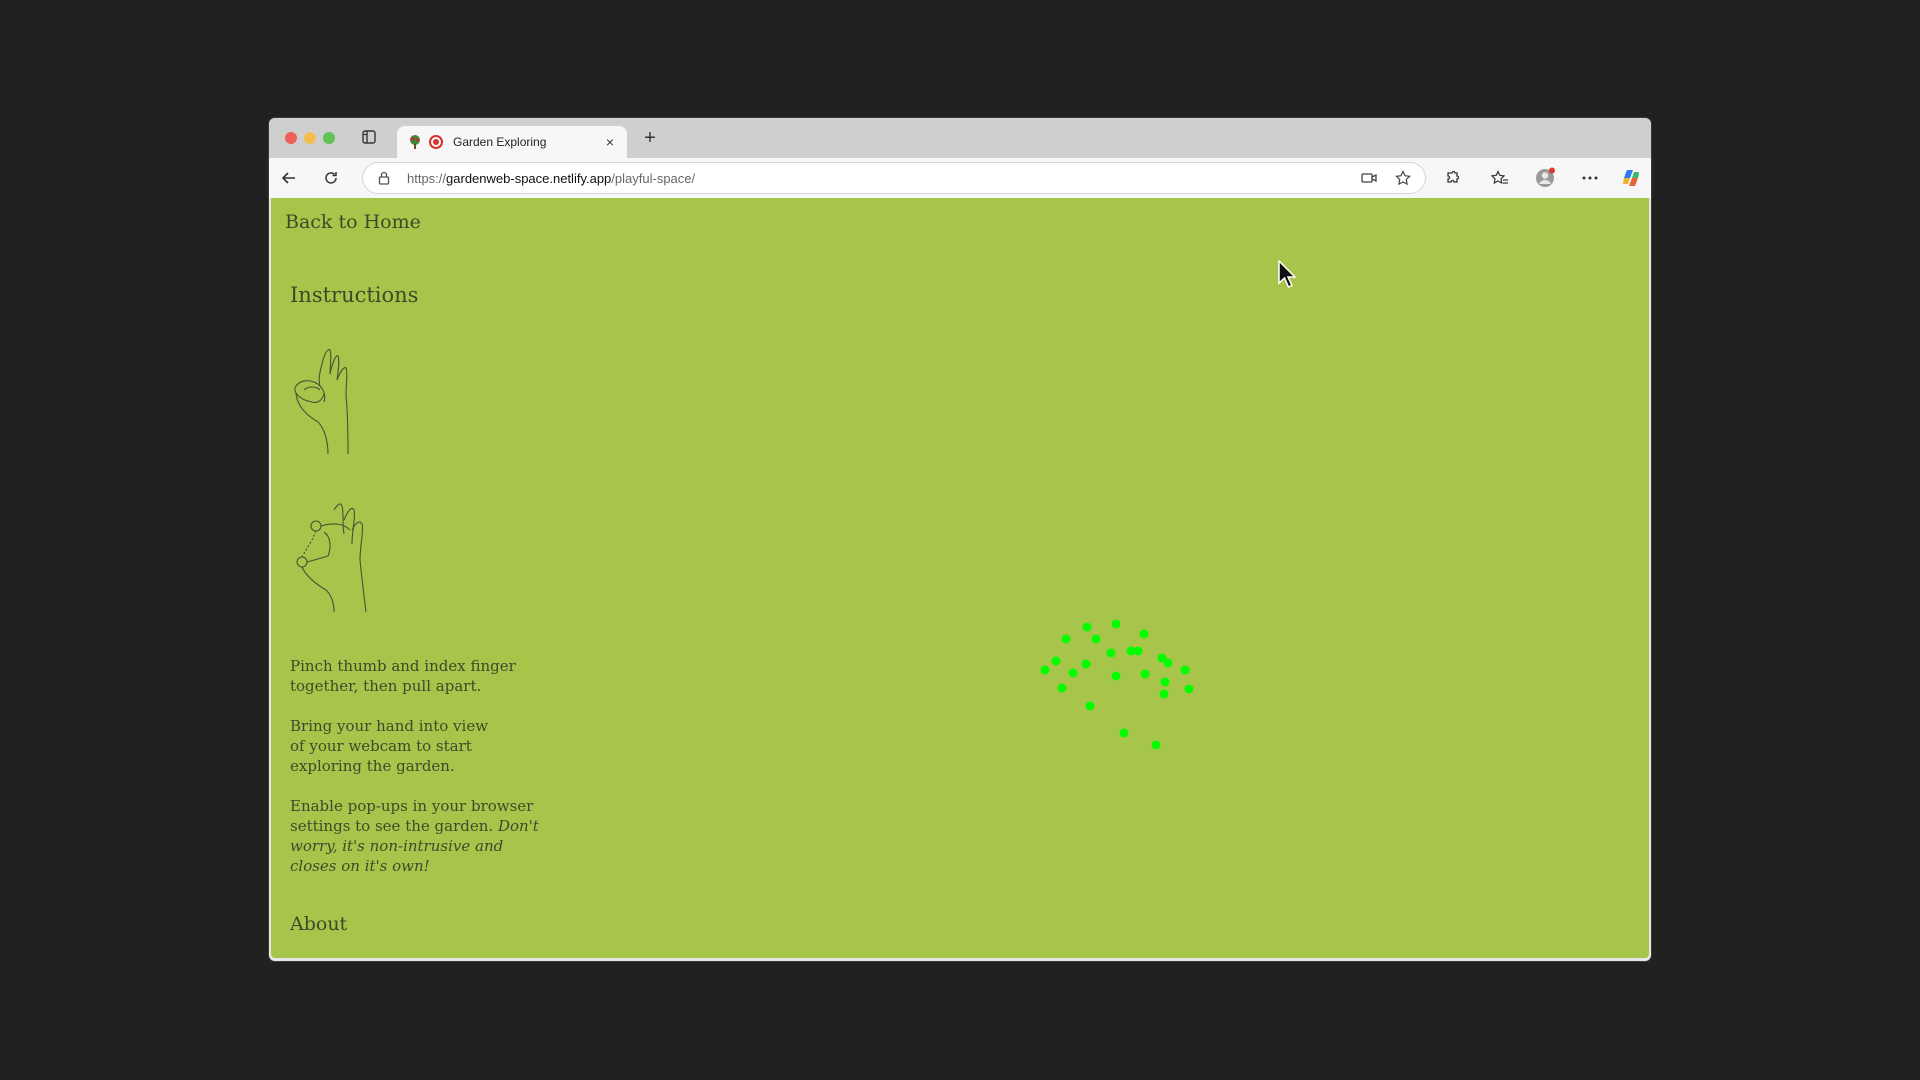 The height and width of the screenshot is (1080, 1920). I want to click on lock-icon, so click(384, 178).